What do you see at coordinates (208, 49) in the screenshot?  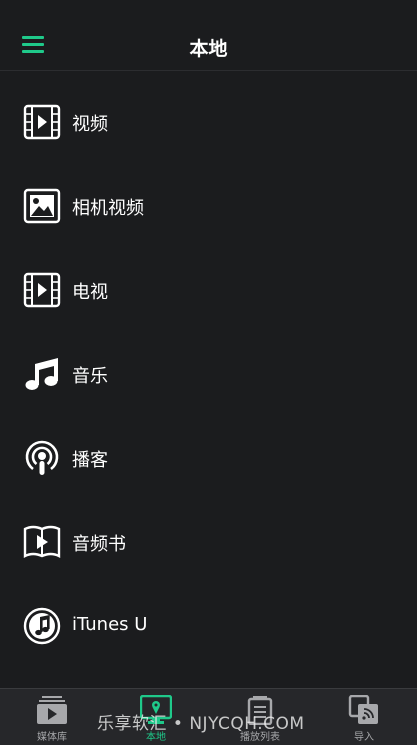 I see `page-title: 本地` at bounding box center [208, 49].